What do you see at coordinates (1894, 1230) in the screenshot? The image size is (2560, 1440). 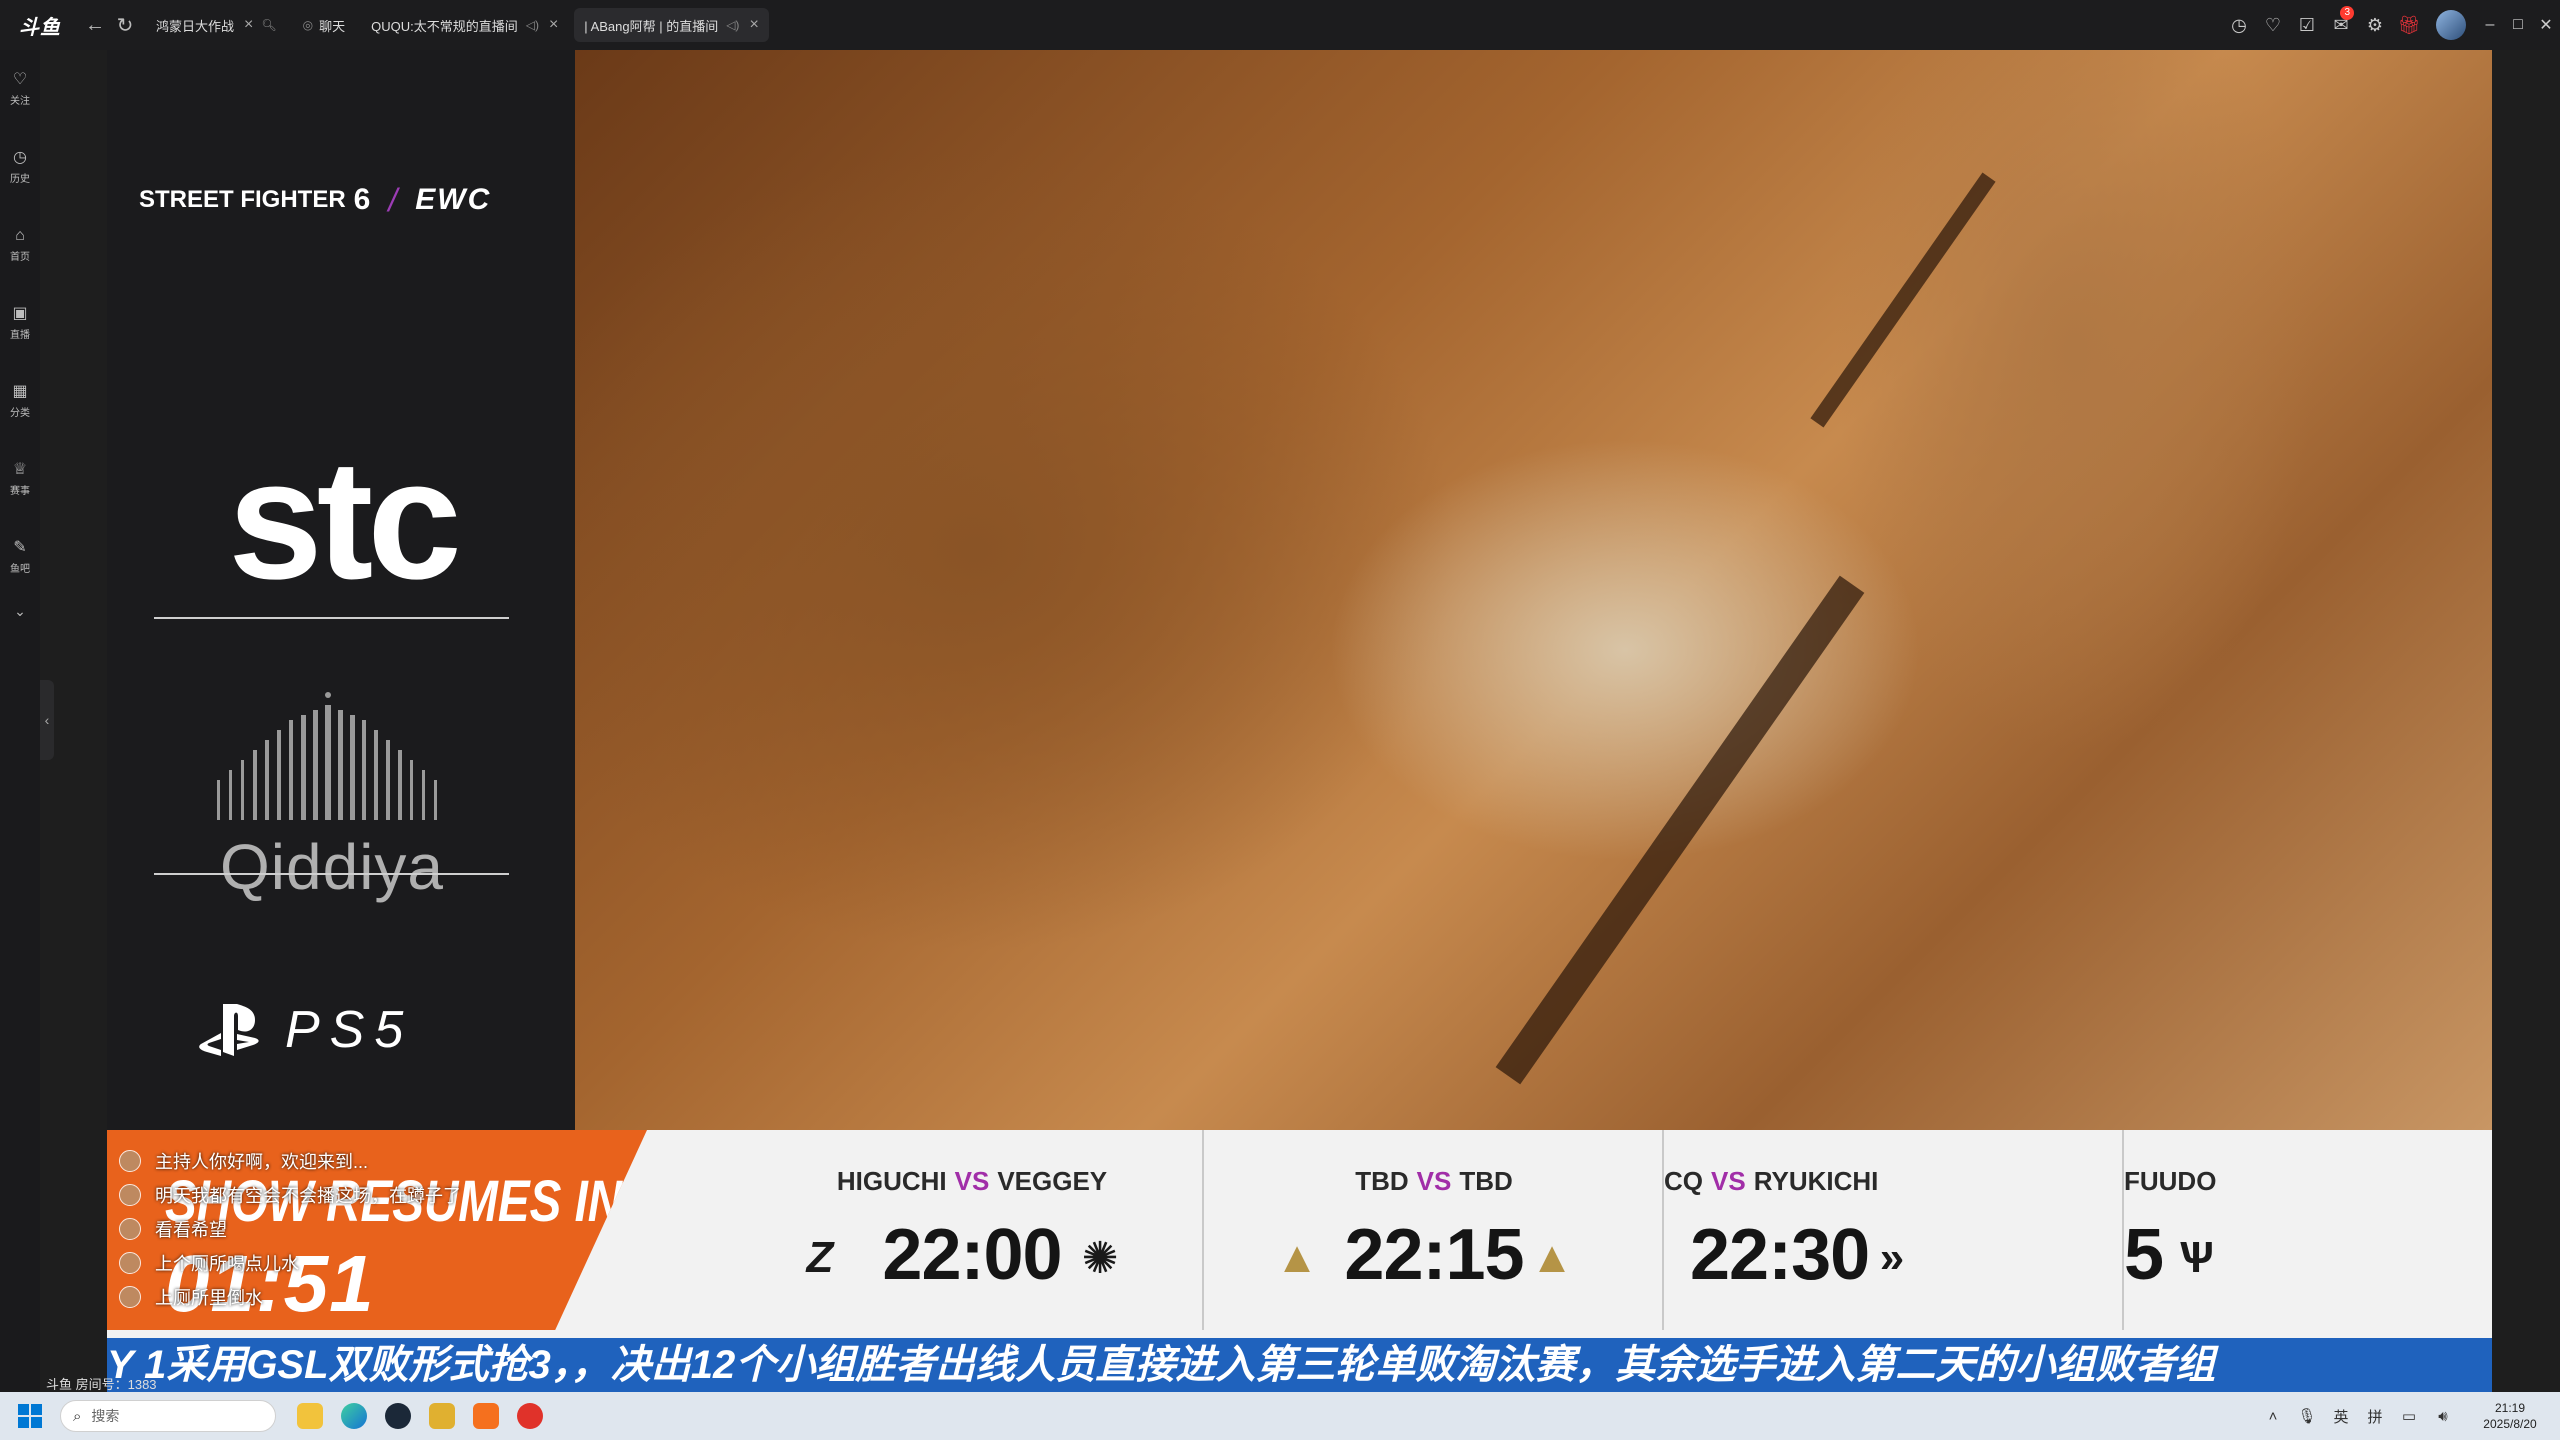 I see `match-card: CQ VS RYUKICHI 22:30 »` at bounding box center [1894, 1230].